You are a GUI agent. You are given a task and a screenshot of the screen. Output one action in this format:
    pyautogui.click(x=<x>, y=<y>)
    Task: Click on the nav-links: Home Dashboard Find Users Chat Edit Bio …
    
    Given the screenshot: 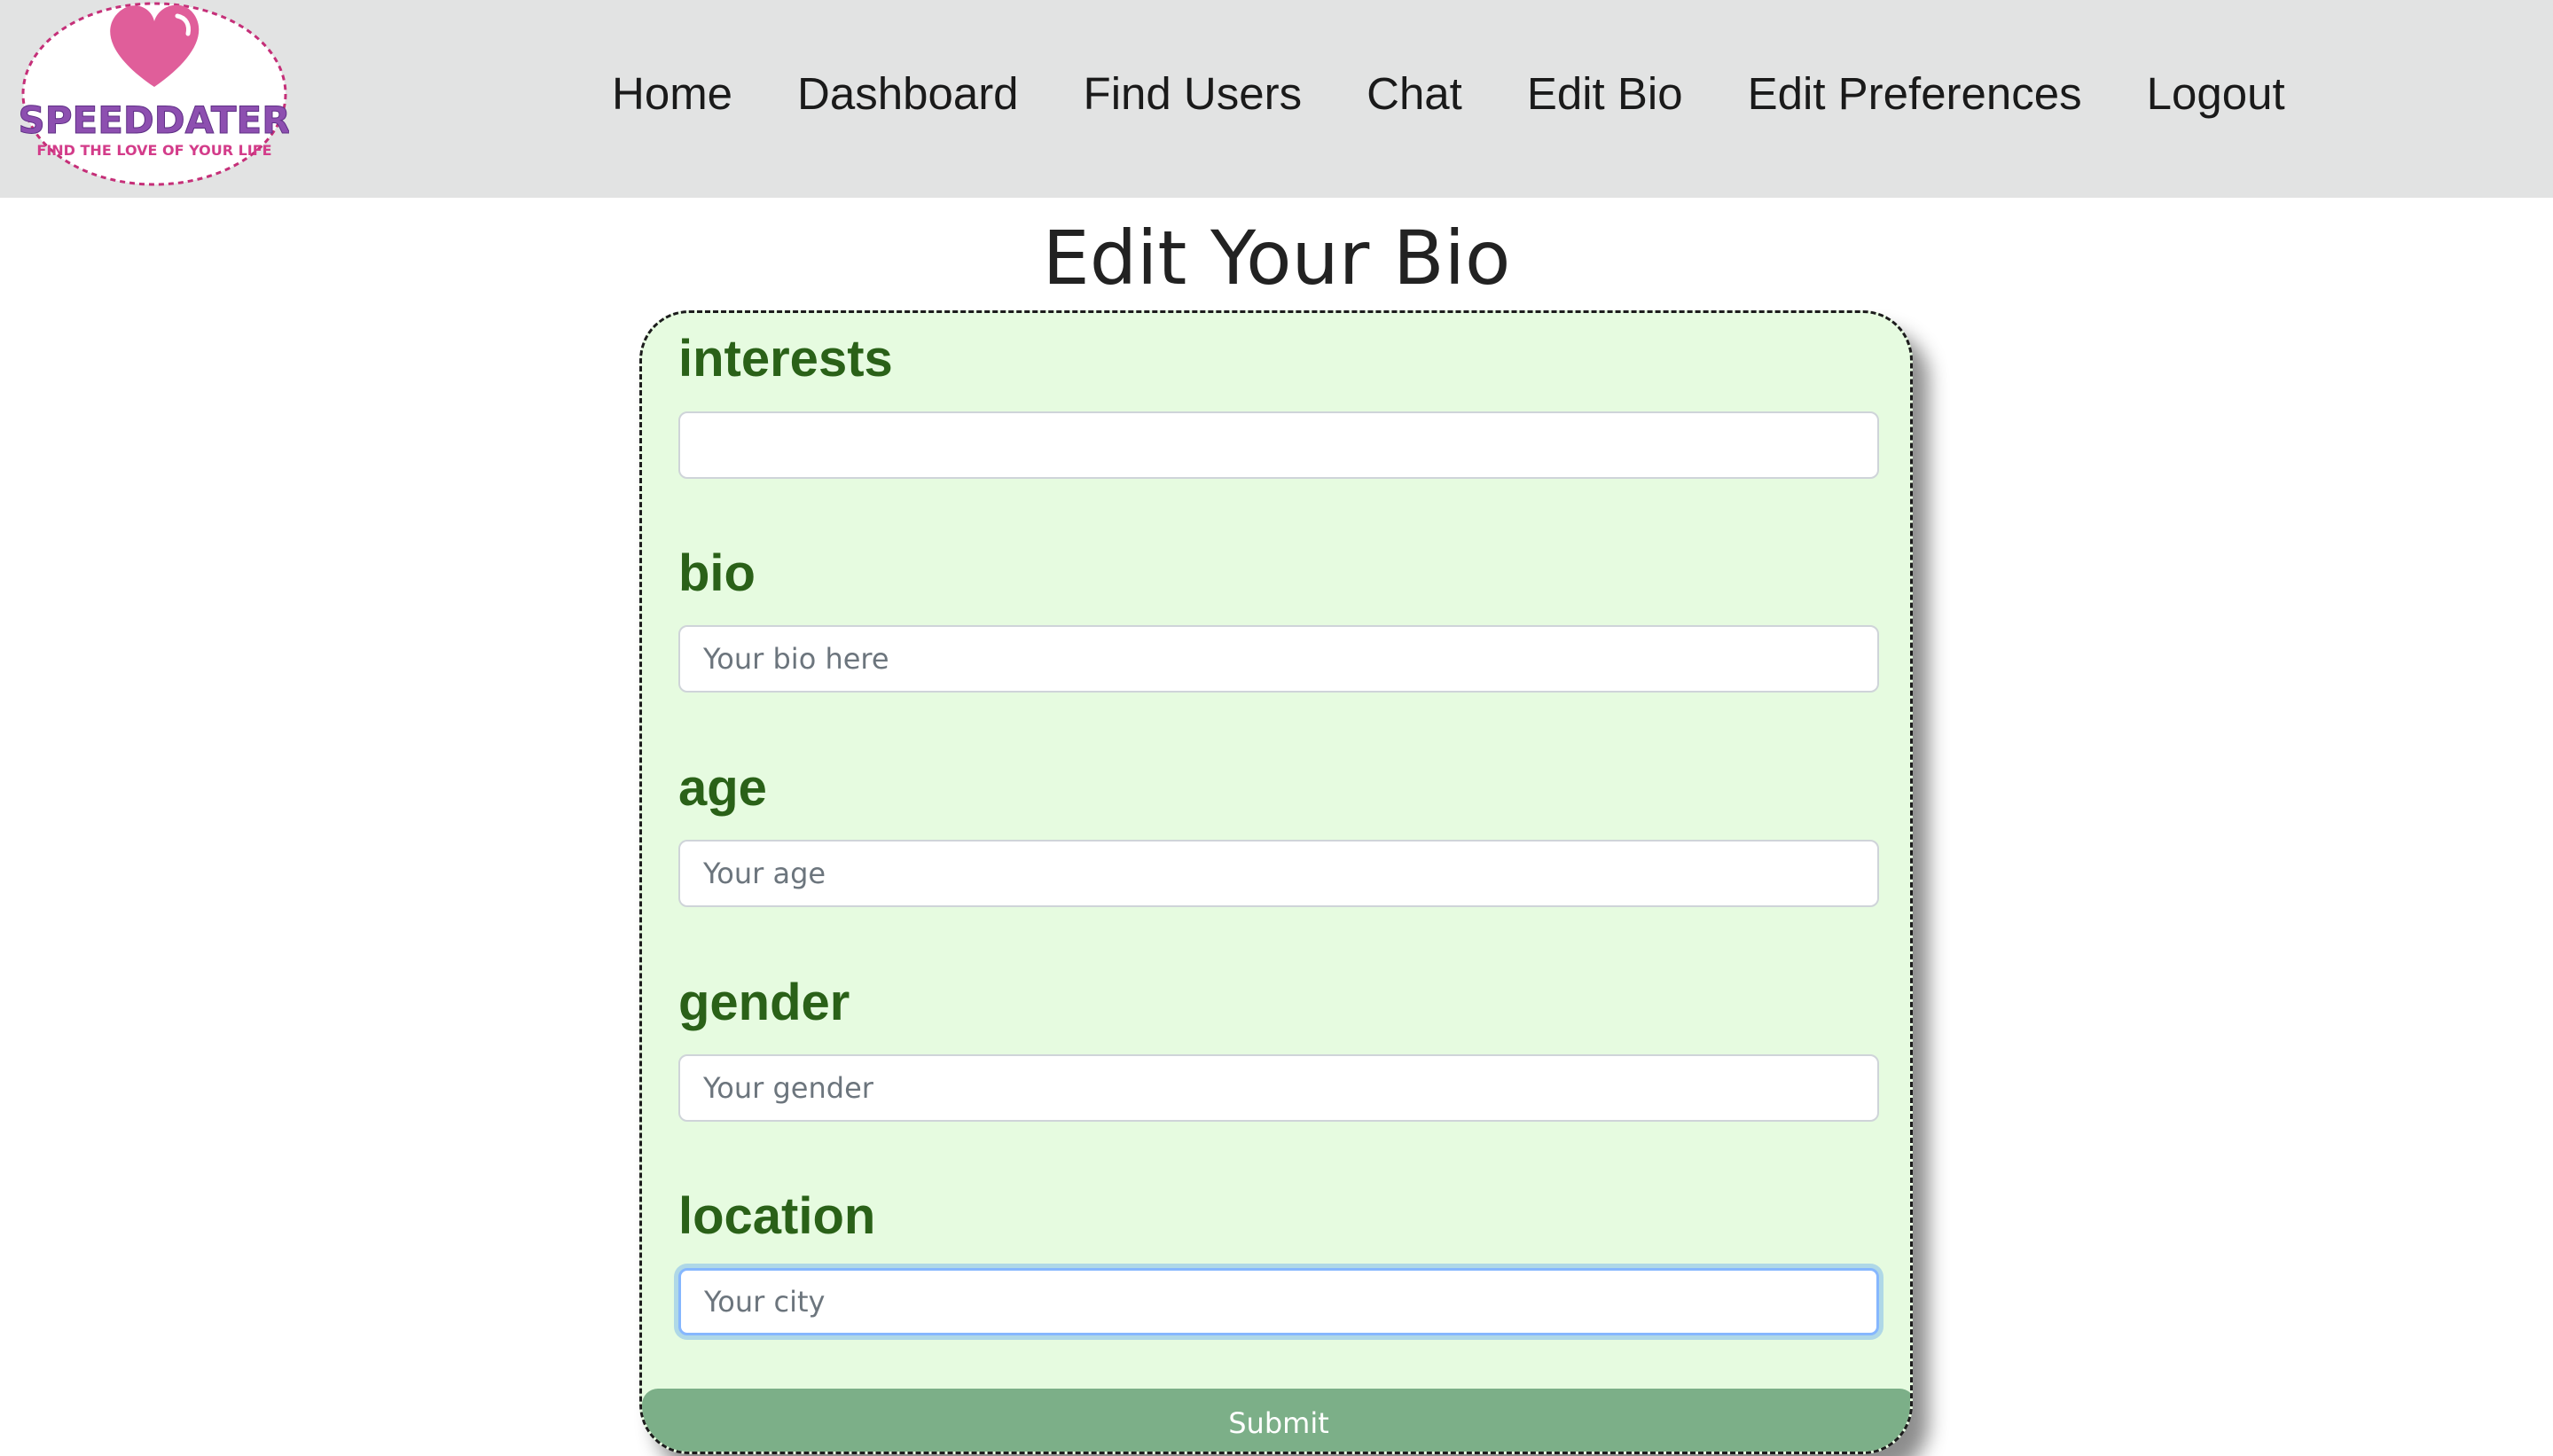 What is the action you would take?
    pyautogui.click(x=1449, y=93)
    